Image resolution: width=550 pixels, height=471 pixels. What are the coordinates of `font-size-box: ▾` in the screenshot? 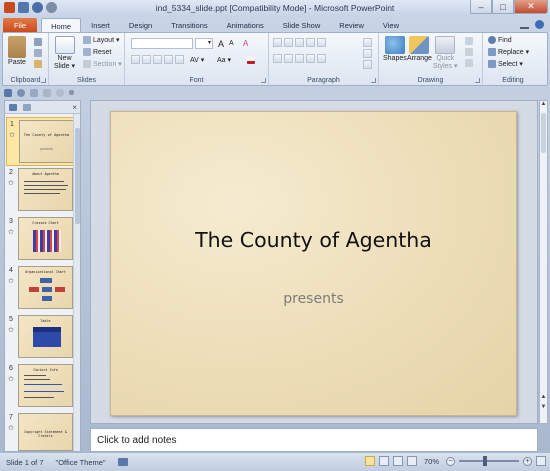 It's located at (204, 43).